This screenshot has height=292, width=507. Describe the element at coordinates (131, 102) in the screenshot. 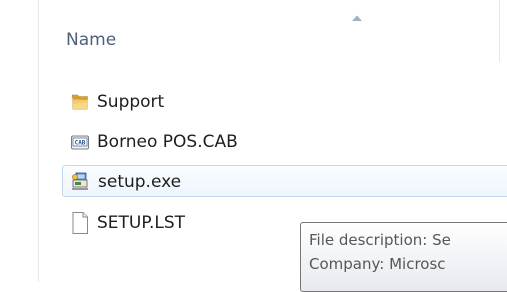

I see `file-name: Support` at that location.